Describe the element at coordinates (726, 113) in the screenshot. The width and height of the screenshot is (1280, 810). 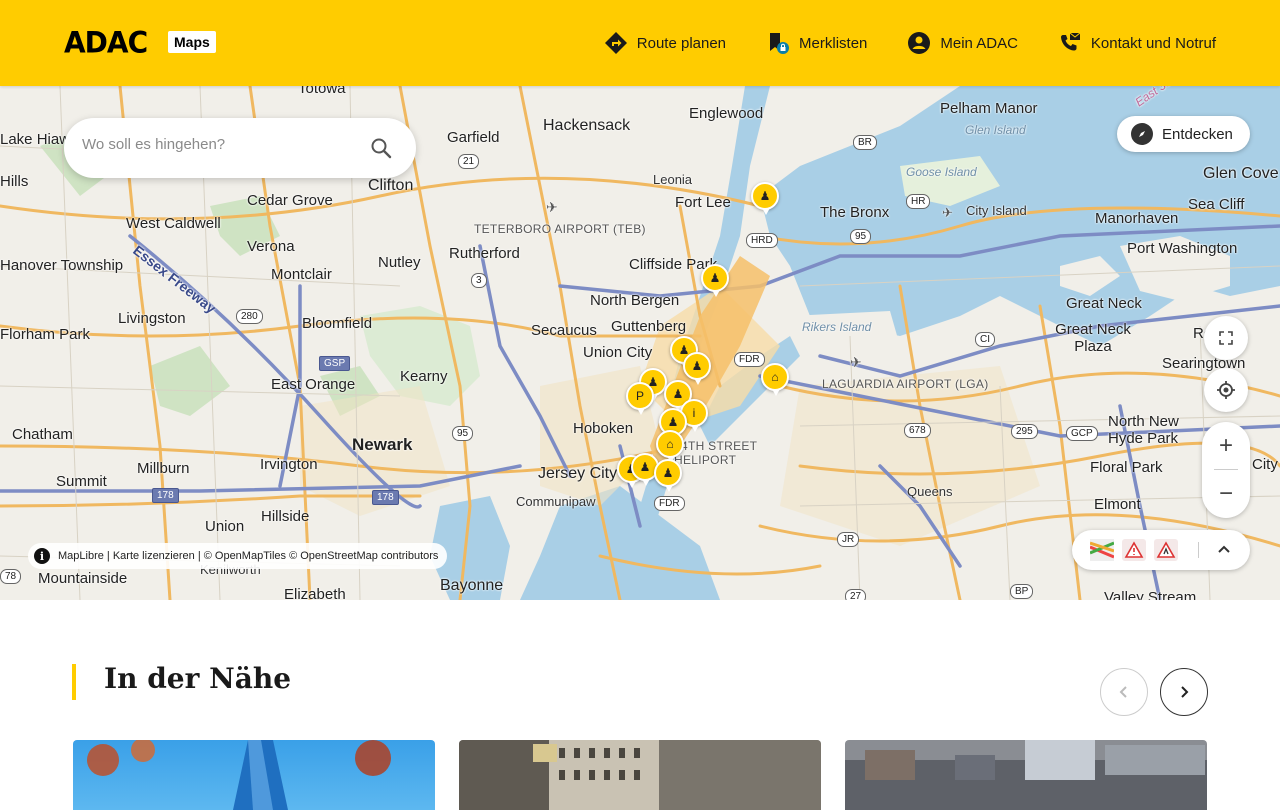
I see `map-label-englewood: Englewood` at that location.